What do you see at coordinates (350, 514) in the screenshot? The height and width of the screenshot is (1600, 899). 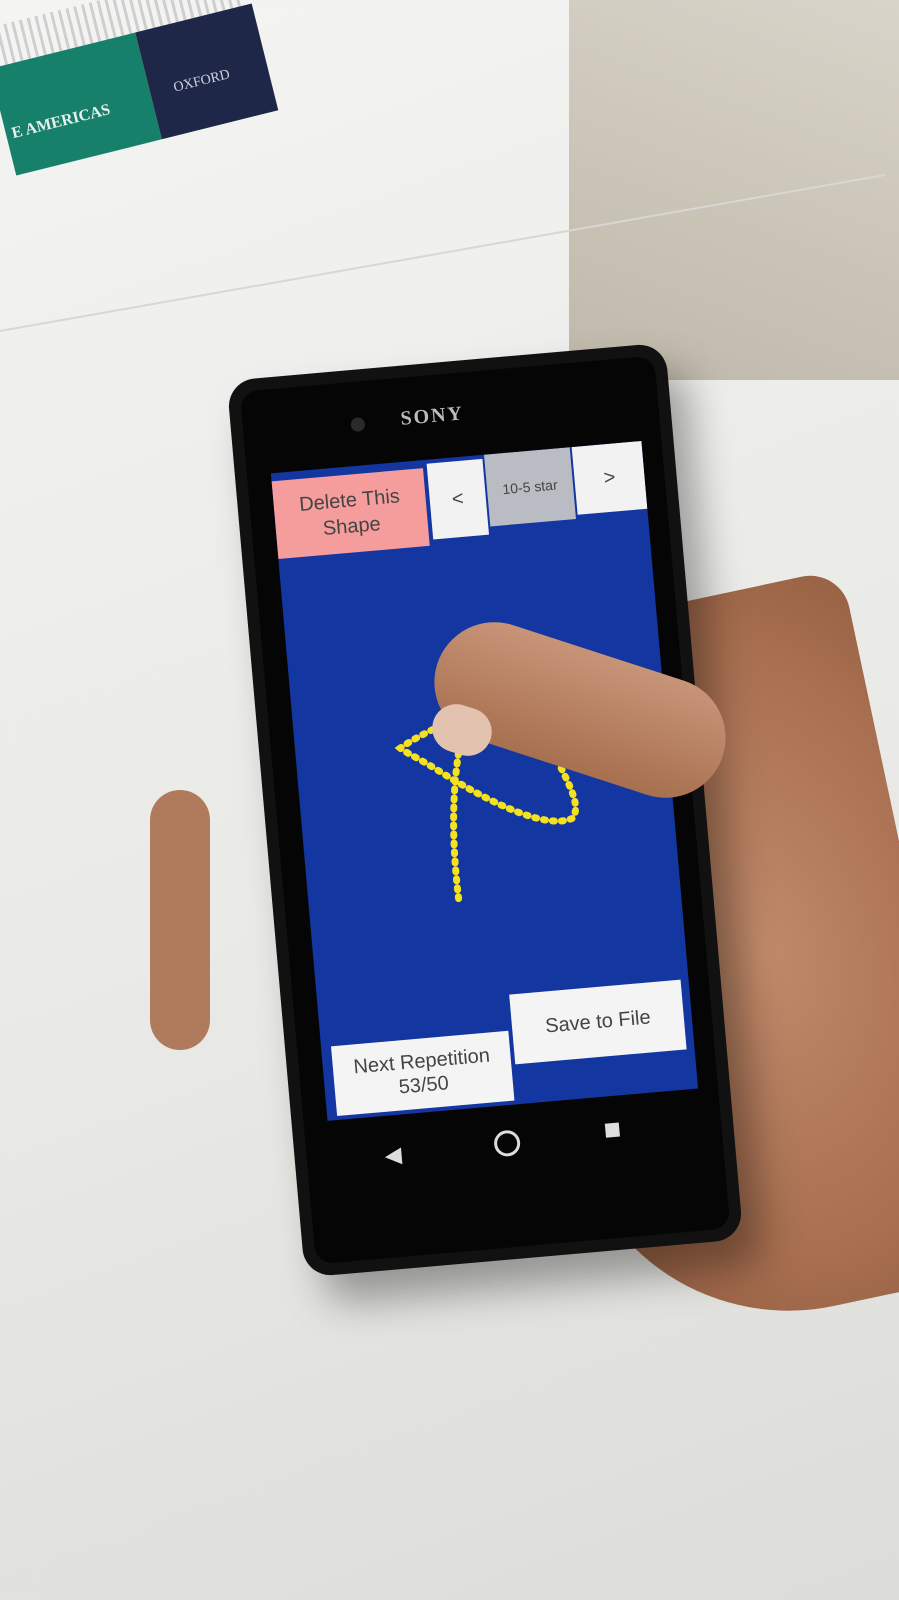 I see `delete-shape-button: Delete This Shape` at bounding box center [350, 514].